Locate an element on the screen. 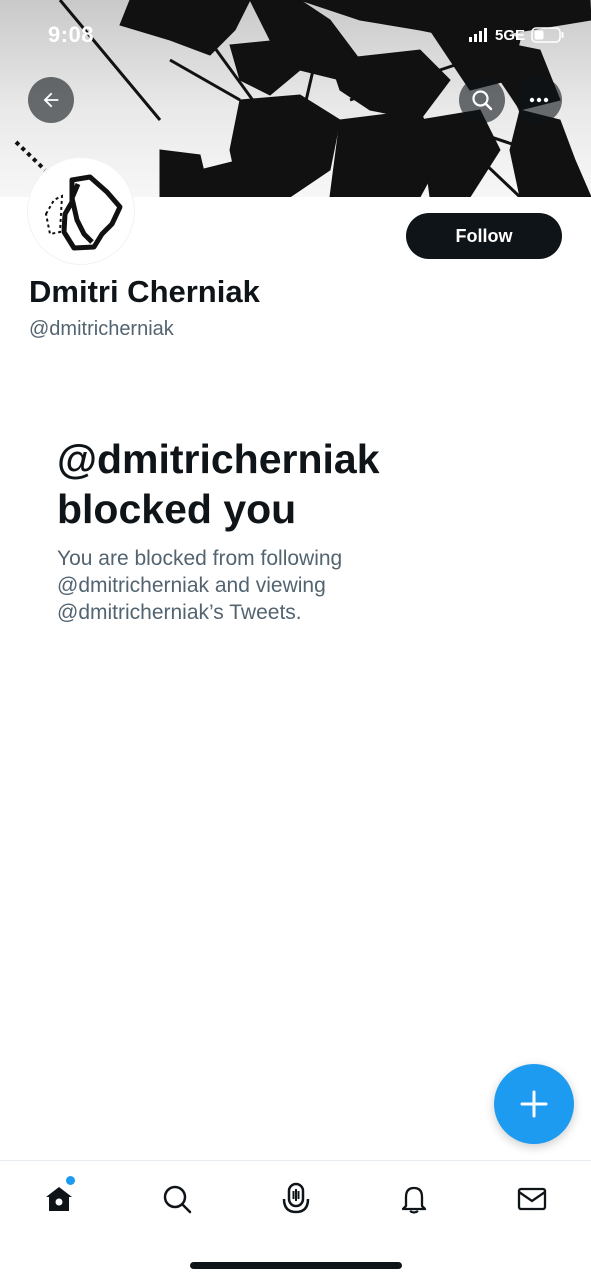  arrow-left-icon is located at coordinates (51, 100).